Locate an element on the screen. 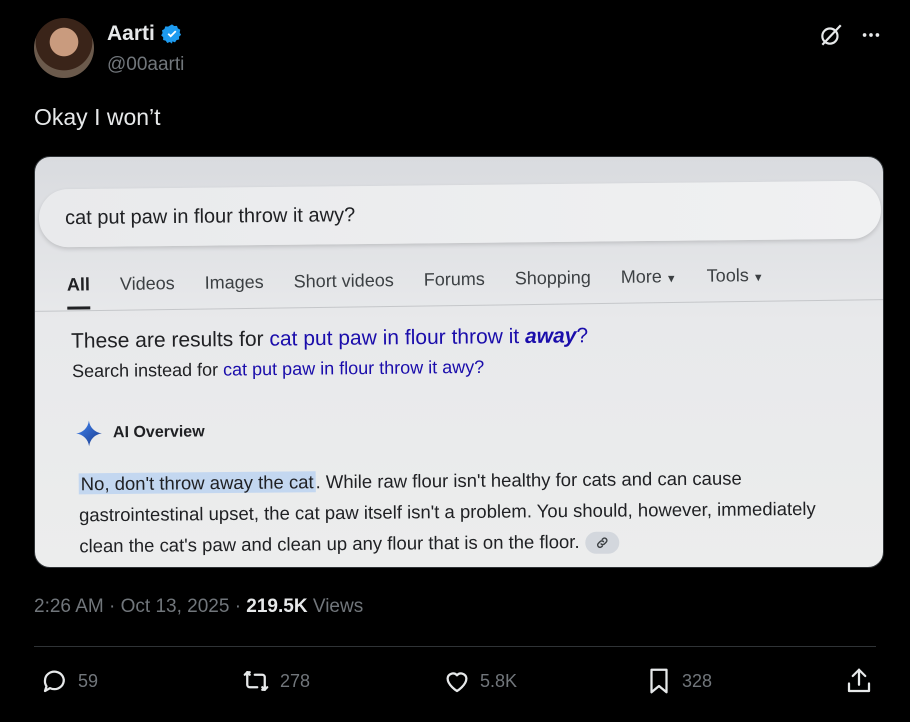  tweet-date: Oct 13, 2025 is located at coordinates (175, 606).